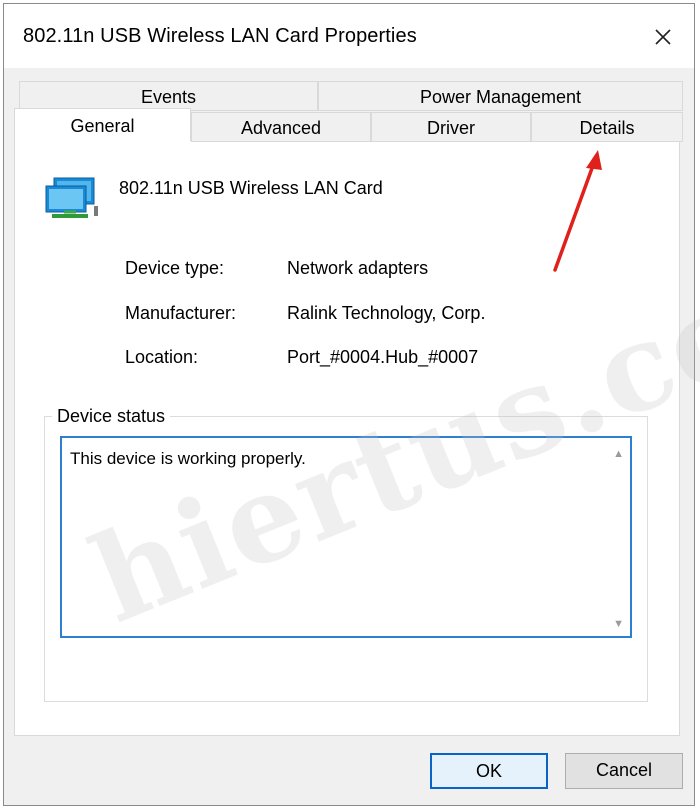 This screenshot has width=700, height=811. I want to click on device-status-label: Device status, so click(111, 416).